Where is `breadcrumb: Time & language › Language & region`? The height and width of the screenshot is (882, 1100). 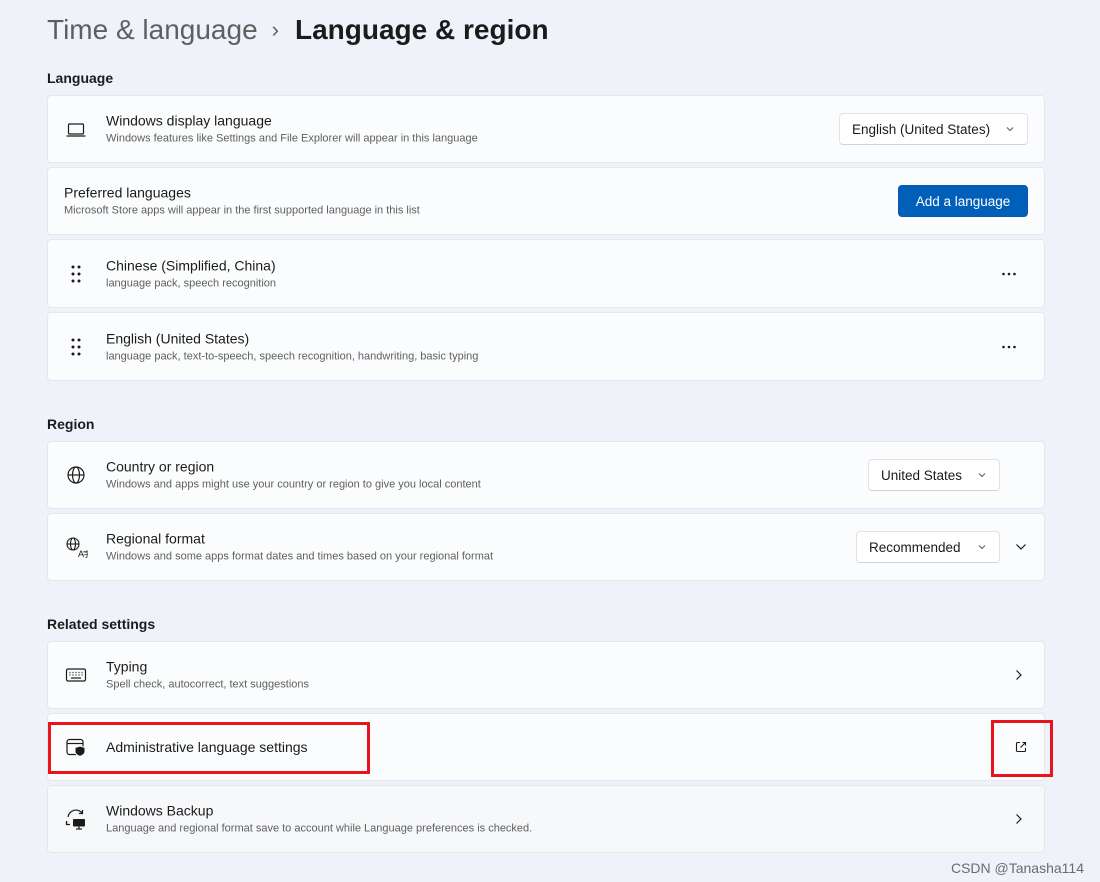
breadcrumb: Time & language › Language & region is located at coordinates (298, 30).